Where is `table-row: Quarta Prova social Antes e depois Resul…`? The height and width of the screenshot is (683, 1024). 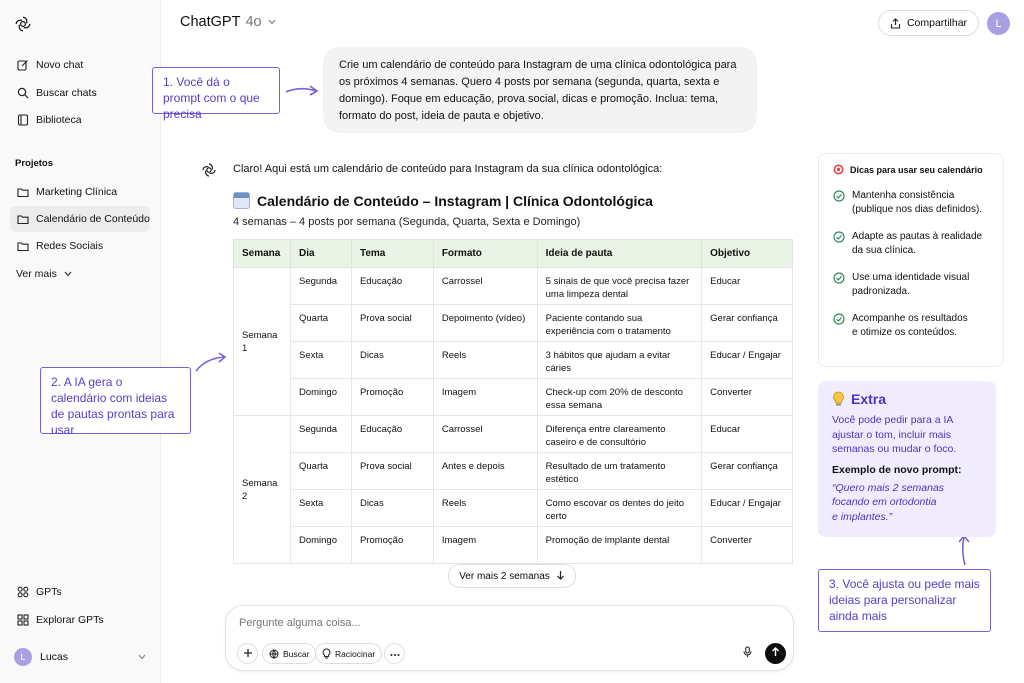
table-row: Quarta Prova social Antes e depois Resul… is located at coordinates (513, 471).